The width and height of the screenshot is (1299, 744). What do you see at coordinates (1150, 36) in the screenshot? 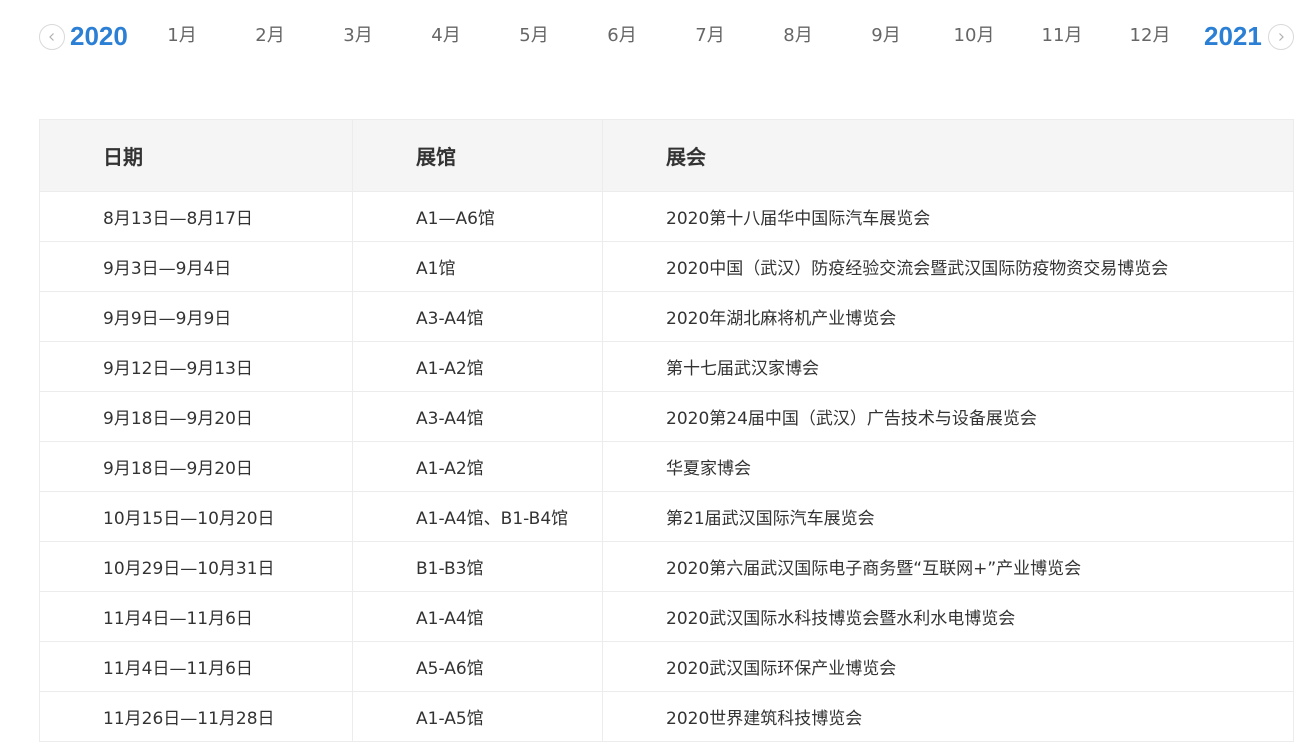
I see `month-item: 12月` at bounding box center [1150, 36].